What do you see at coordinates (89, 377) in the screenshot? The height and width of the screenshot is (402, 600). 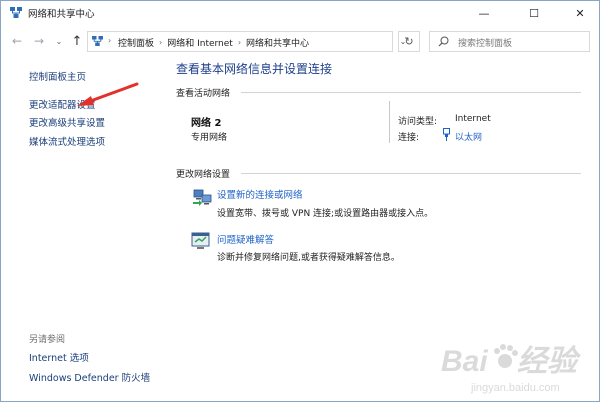 I see `see-also-windows-defender-firewall: Windows Defender 防火墙` at bounding box center [89, 377].